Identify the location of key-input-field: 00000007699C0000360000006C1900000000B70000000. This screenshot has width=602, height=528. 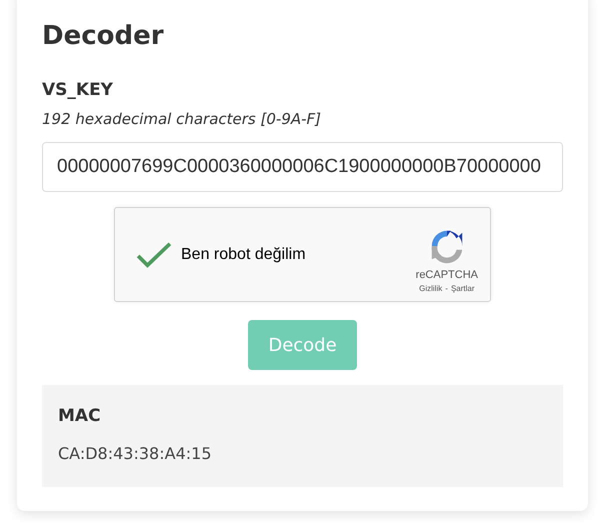
(302, 167).